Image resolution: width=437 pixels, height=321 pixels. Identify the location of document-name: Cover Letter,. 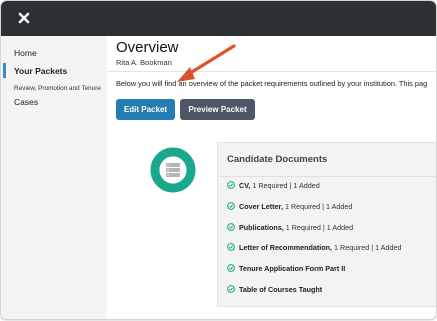
(261, 206).